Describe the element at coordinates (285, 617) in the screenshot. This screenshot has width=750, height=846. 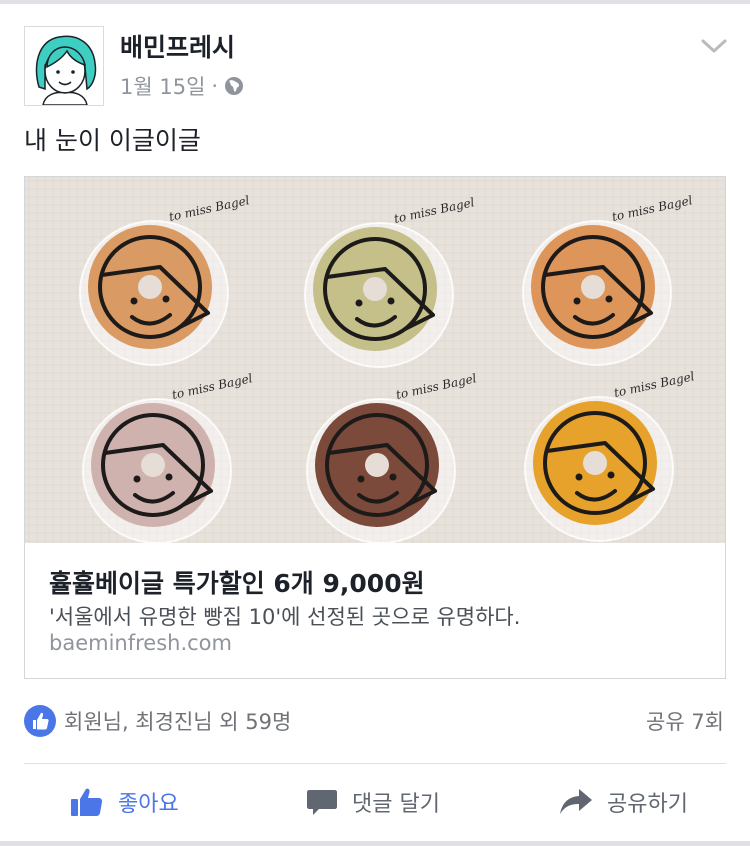
I see `link-description: '서울에서 유명한 빵집 10'에 선정된 곳으로 유명하다.` at that location.